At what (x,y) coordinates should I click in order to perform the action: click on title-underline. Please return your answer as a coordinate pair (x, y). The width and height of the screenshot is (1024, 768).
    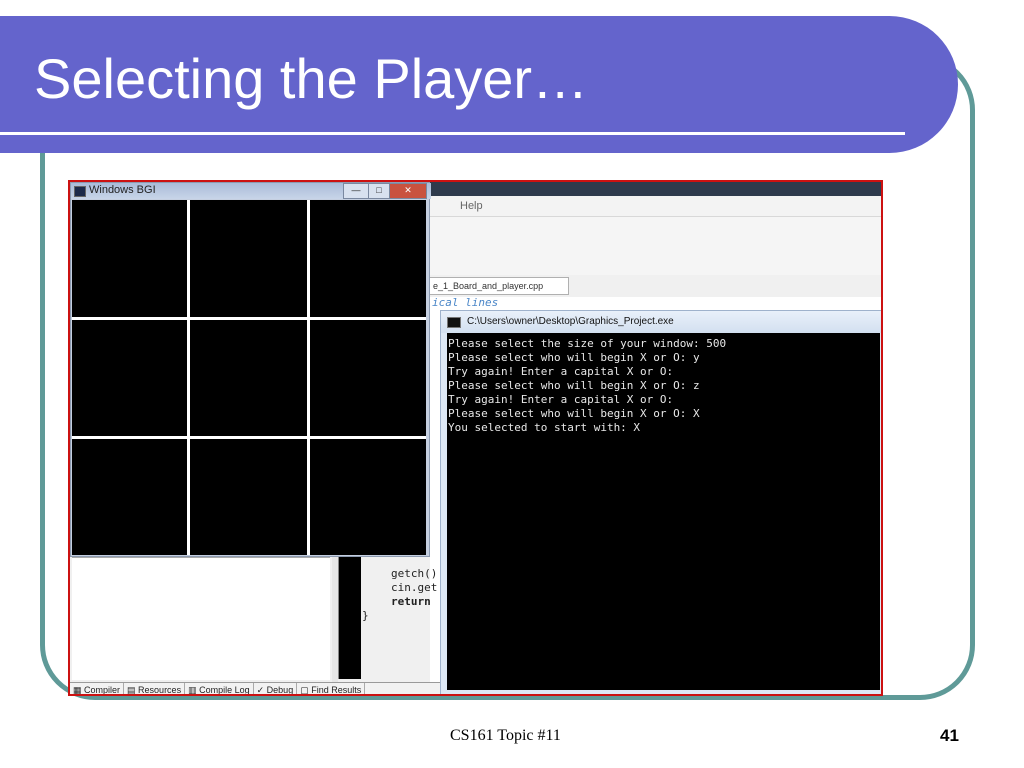
    Looking at the image, I should click on (452, 133).